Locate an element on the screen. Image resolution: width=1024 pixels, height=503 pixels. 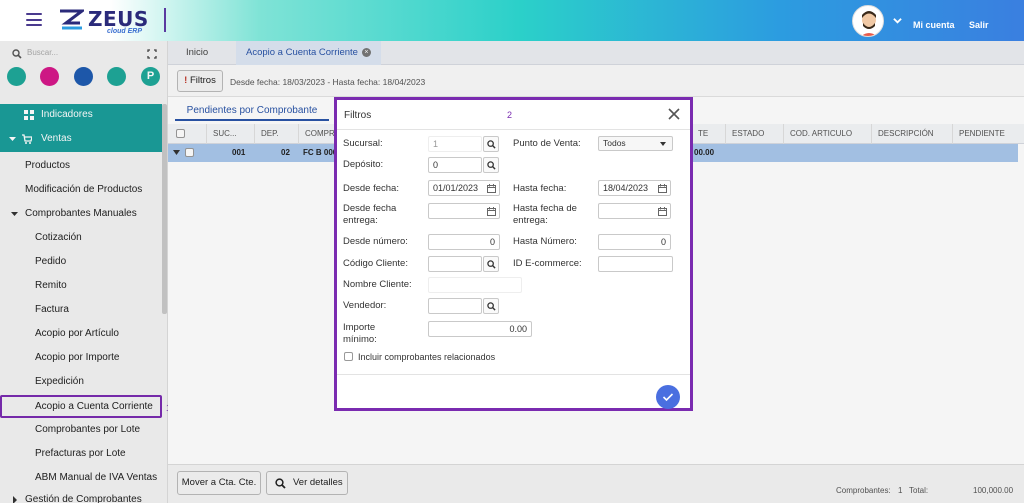
hasta-fecha-input: 18/04/2023 is located at coordinates (634, 188).